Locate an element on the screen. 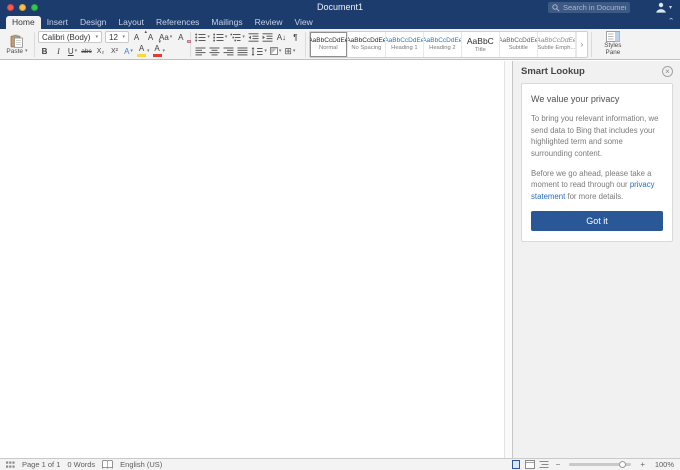  numbered-list-button: ▾ is located at coordinates (220, 37).